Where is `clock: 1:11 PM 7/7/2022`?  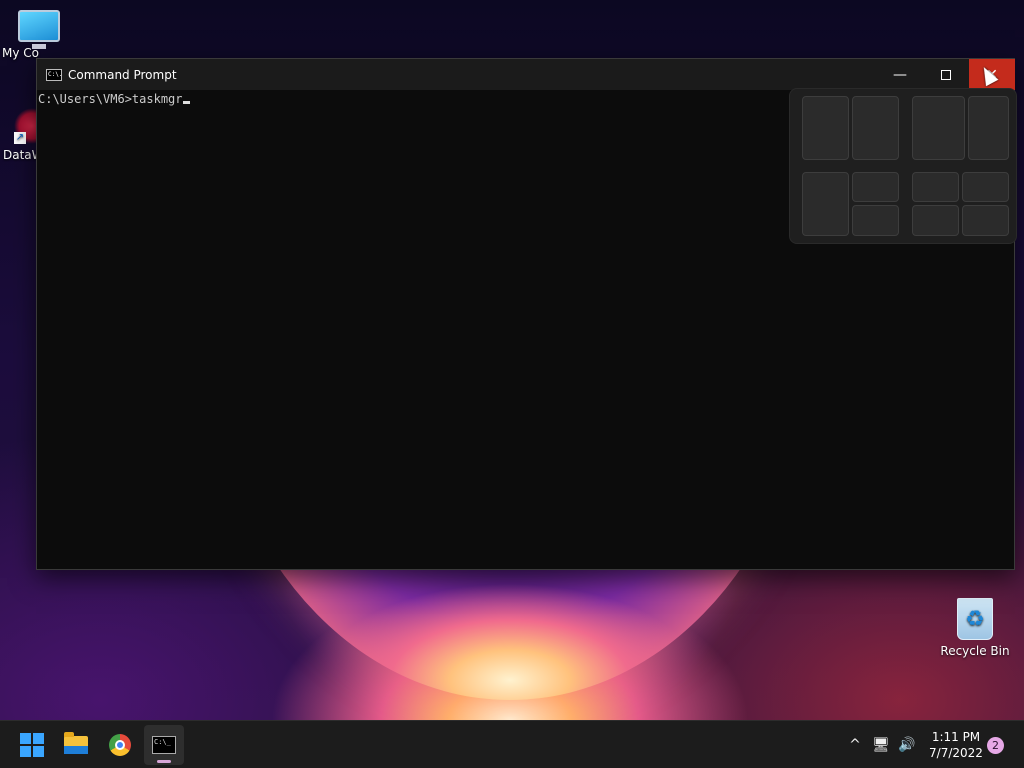 clock: 1:11 PM 7/7/2022 is located at coordinates (956, 745).